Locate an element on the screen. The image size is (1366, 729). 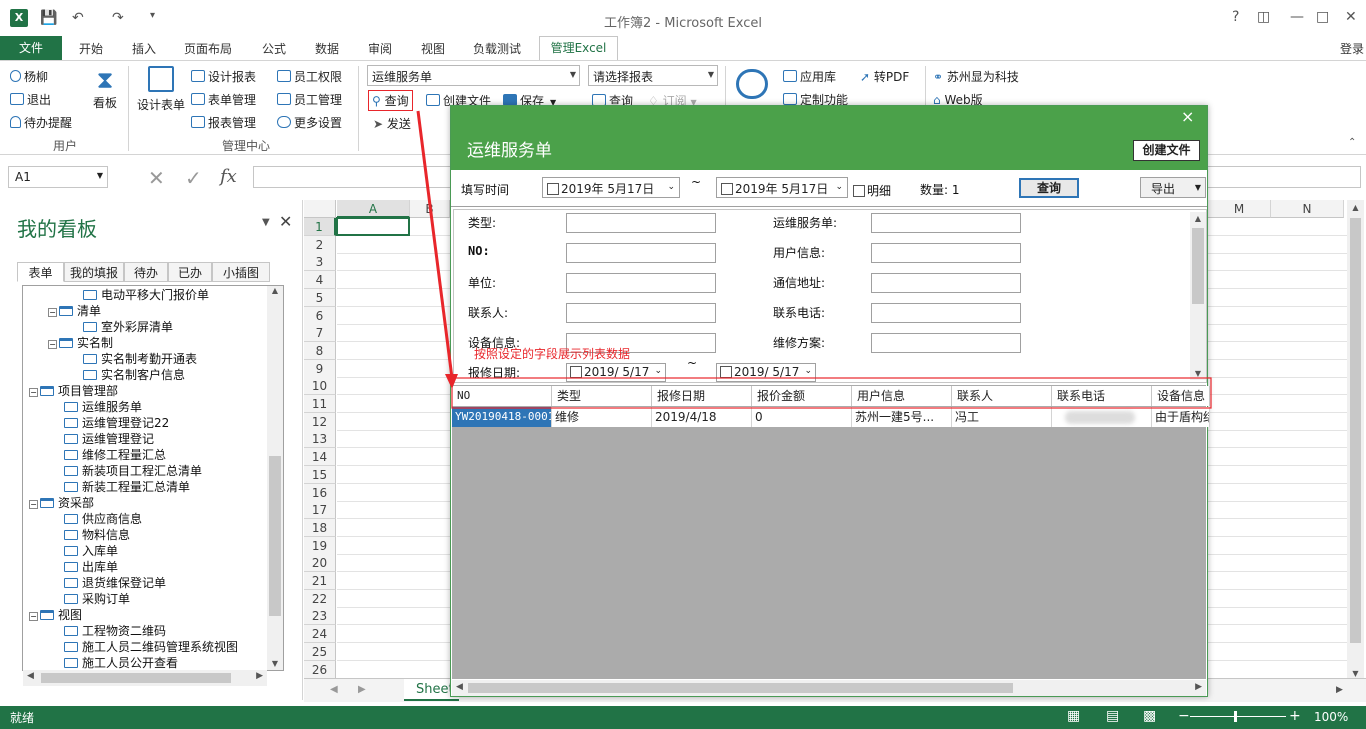
annotation-arrowhead is located at coordinates (451, 381).